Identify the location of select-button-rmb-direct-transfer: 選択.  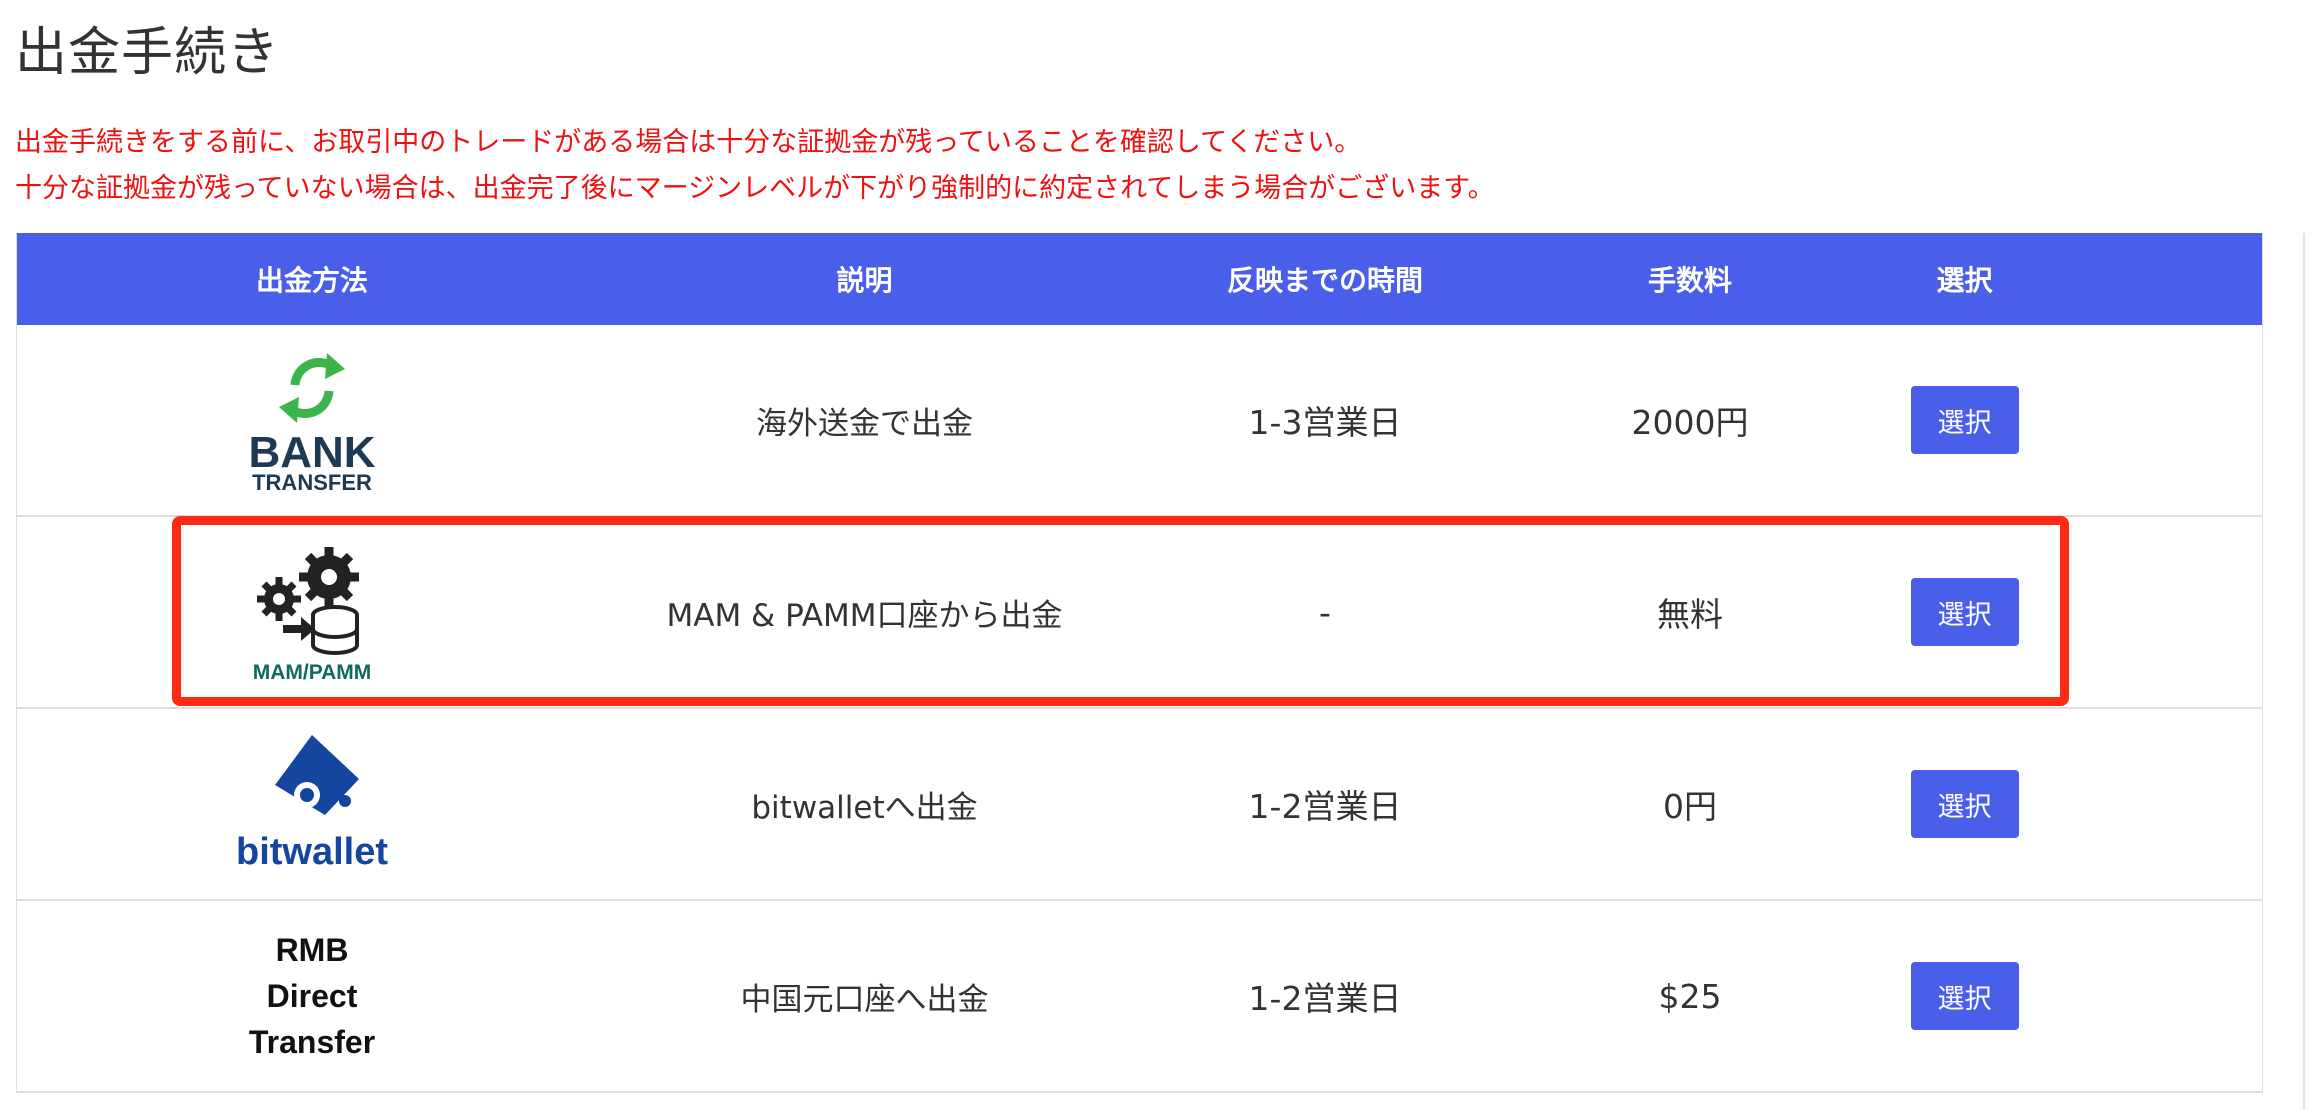
(1964, 996).